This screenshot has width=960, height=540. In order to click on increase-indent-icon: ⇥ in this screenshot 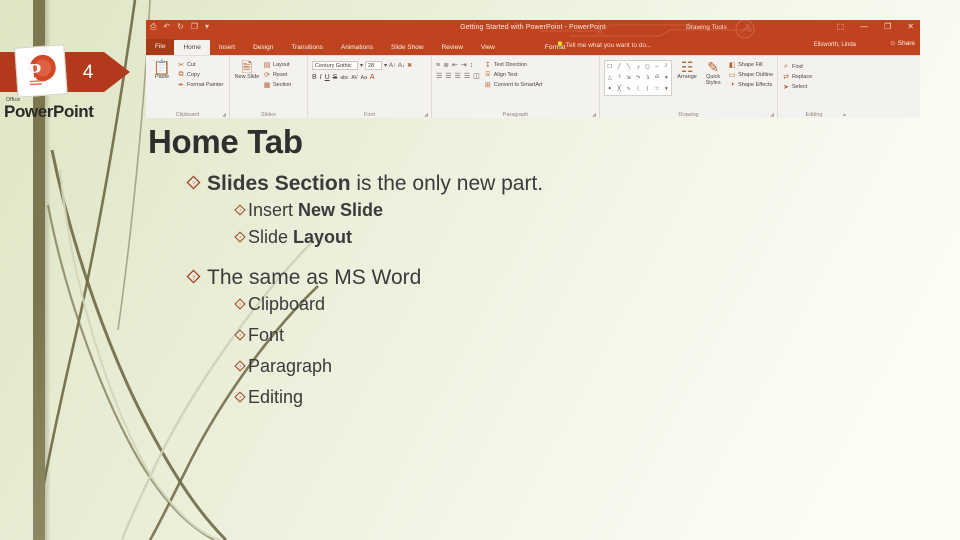, I will do `click(464, 65)`.